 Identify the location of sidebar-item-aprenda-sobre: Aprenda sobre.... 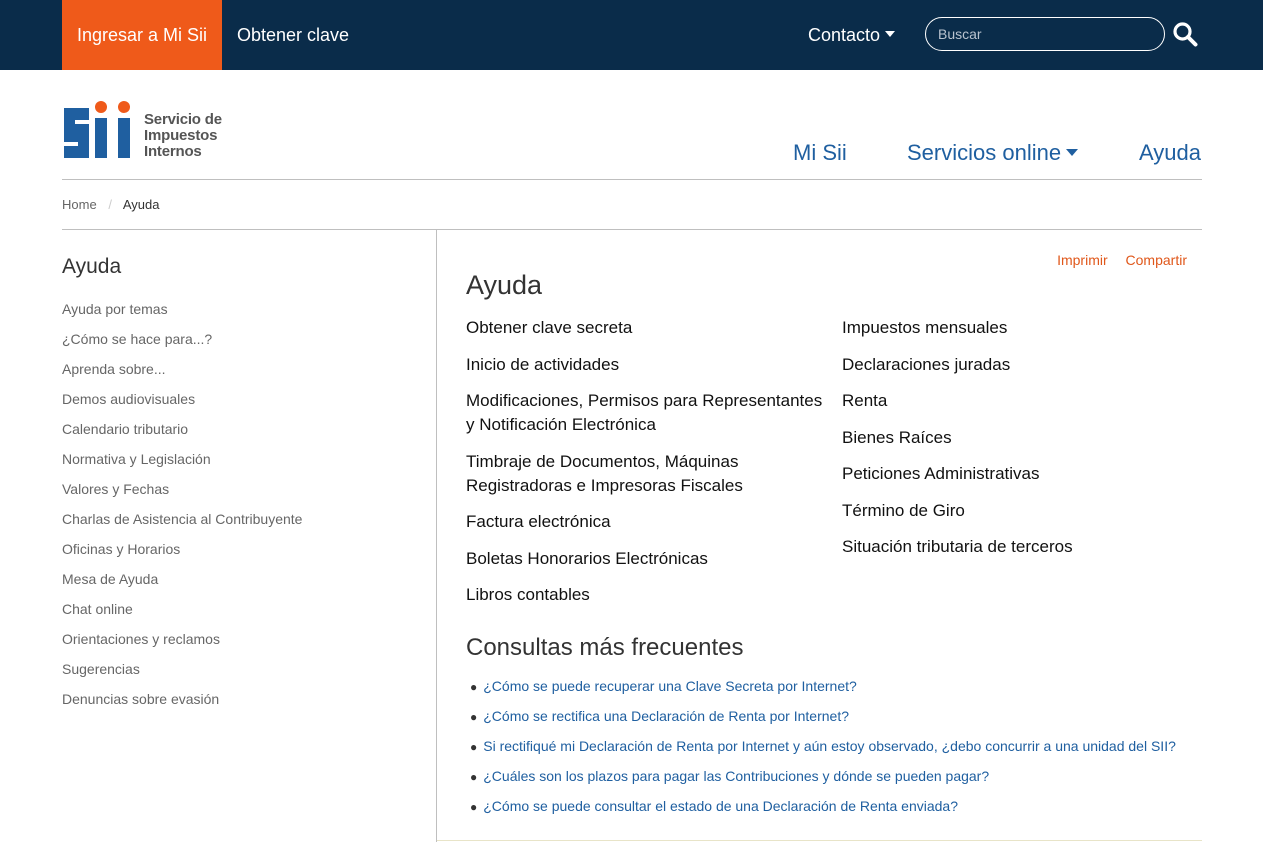
(182, 375).